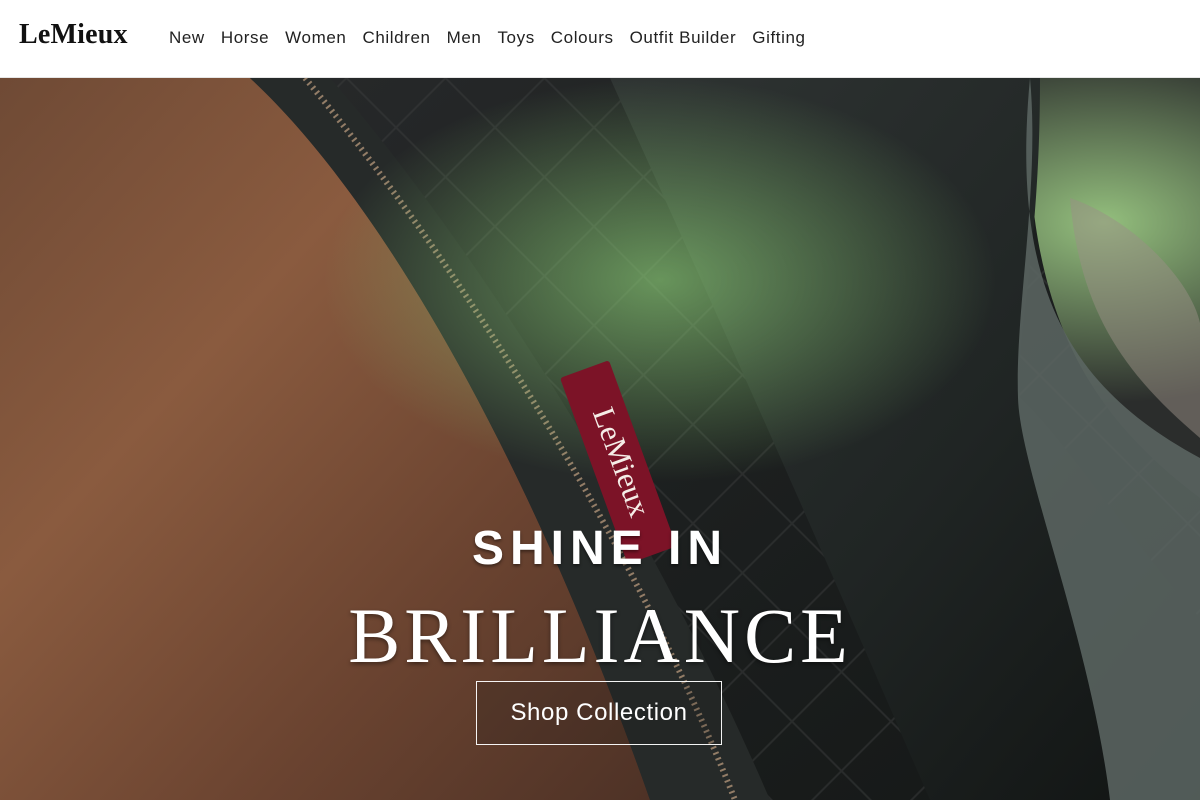  I want to click on brand-logo: LeMieux, so click(73, 35).